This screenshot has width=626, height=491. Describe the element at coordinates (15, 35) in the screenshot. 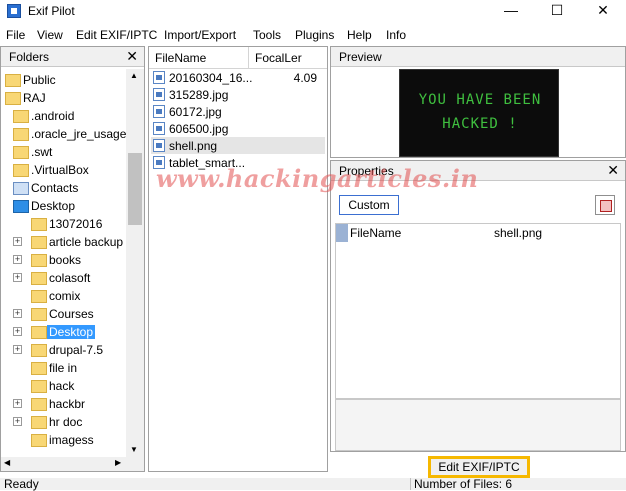

I see `menu-file: File` at that location.